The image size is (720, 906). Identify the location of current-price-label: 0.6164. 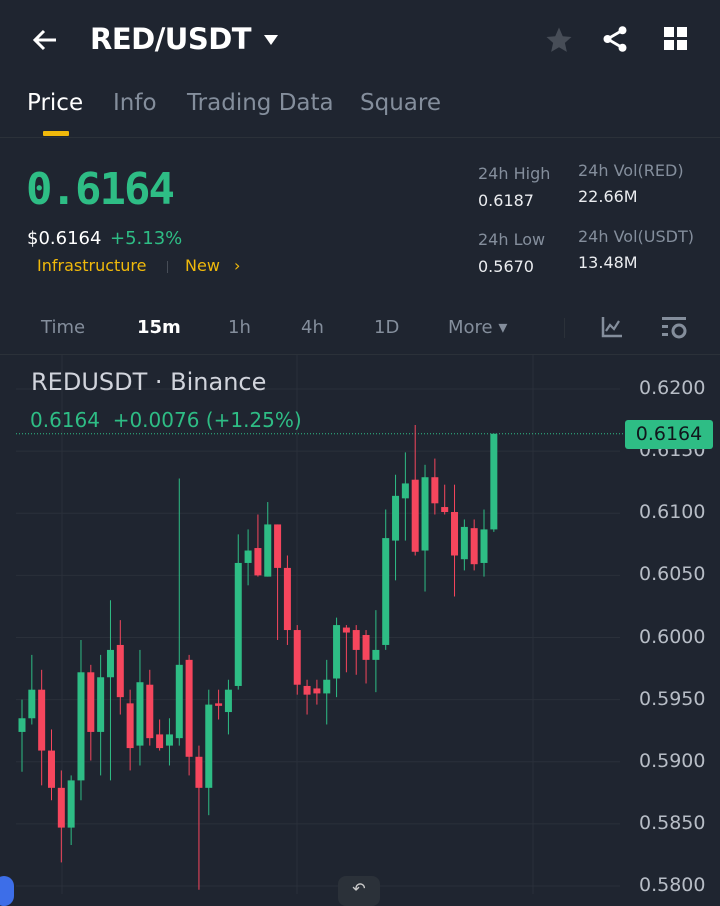
(669, 434).